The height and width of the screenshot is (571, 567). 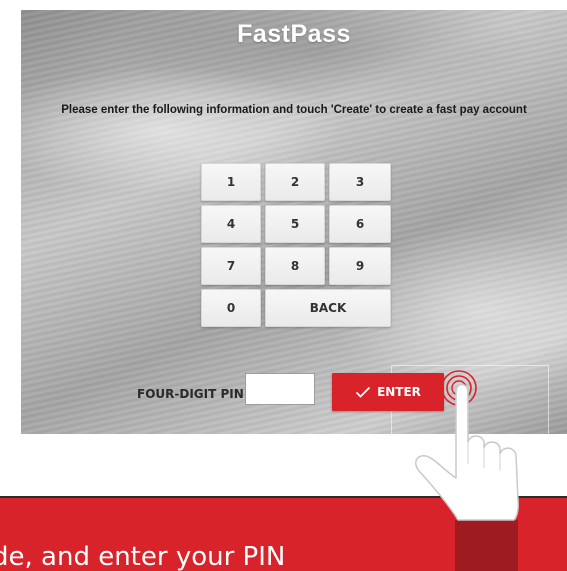 I want to click on key-6: 6, so click(x=360, y=224).